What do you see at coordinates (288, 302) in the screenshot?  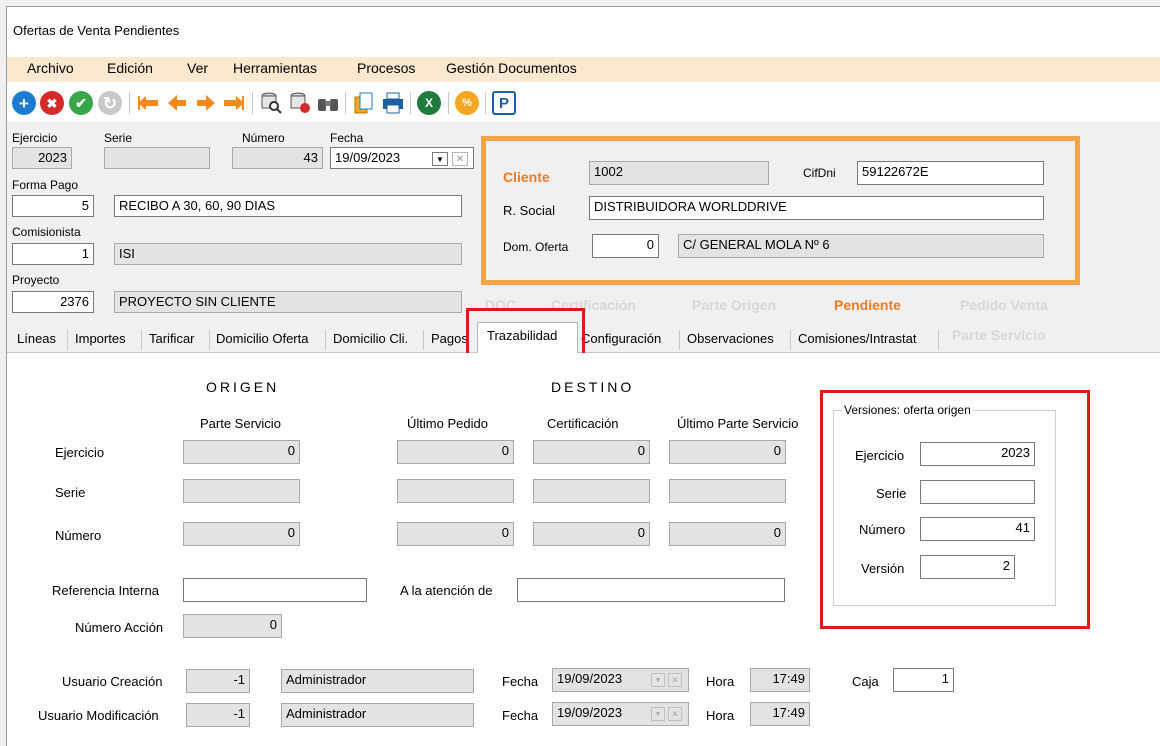 I see `proyecto-desc-field: PROYECTO SIN CLIENTE` at bounding box center [288, 302].